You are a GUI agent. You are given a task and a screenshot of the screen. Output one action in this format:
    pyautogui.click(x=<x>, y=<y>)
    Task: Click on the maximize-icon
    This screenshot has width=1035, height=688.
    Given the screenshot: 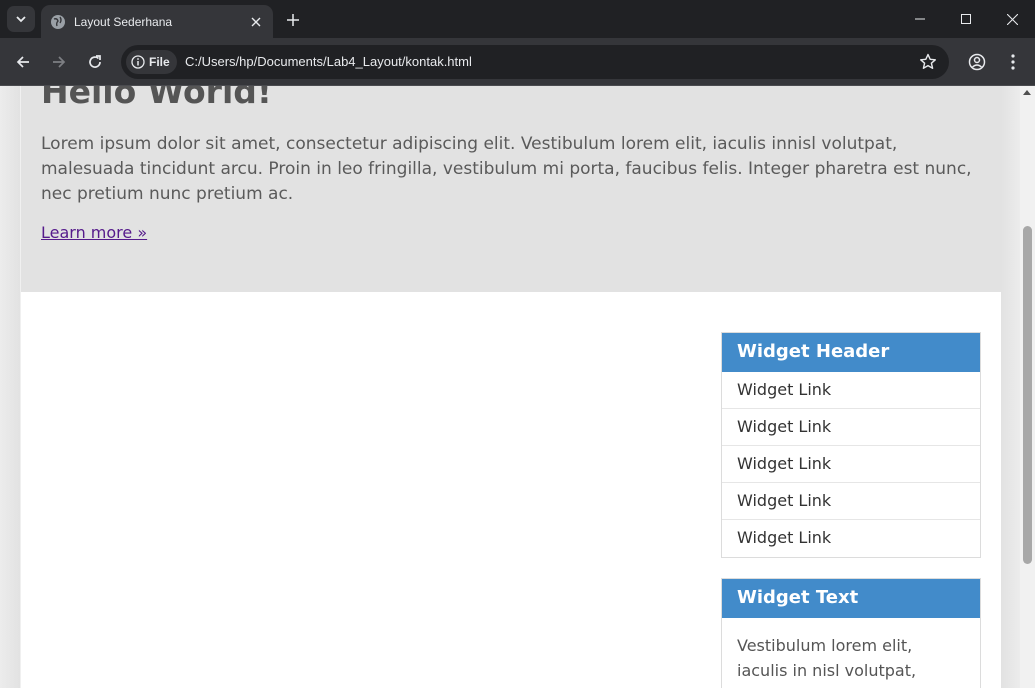 What is the action you would take?
    pyautogui.click(x=966, y=19)
    